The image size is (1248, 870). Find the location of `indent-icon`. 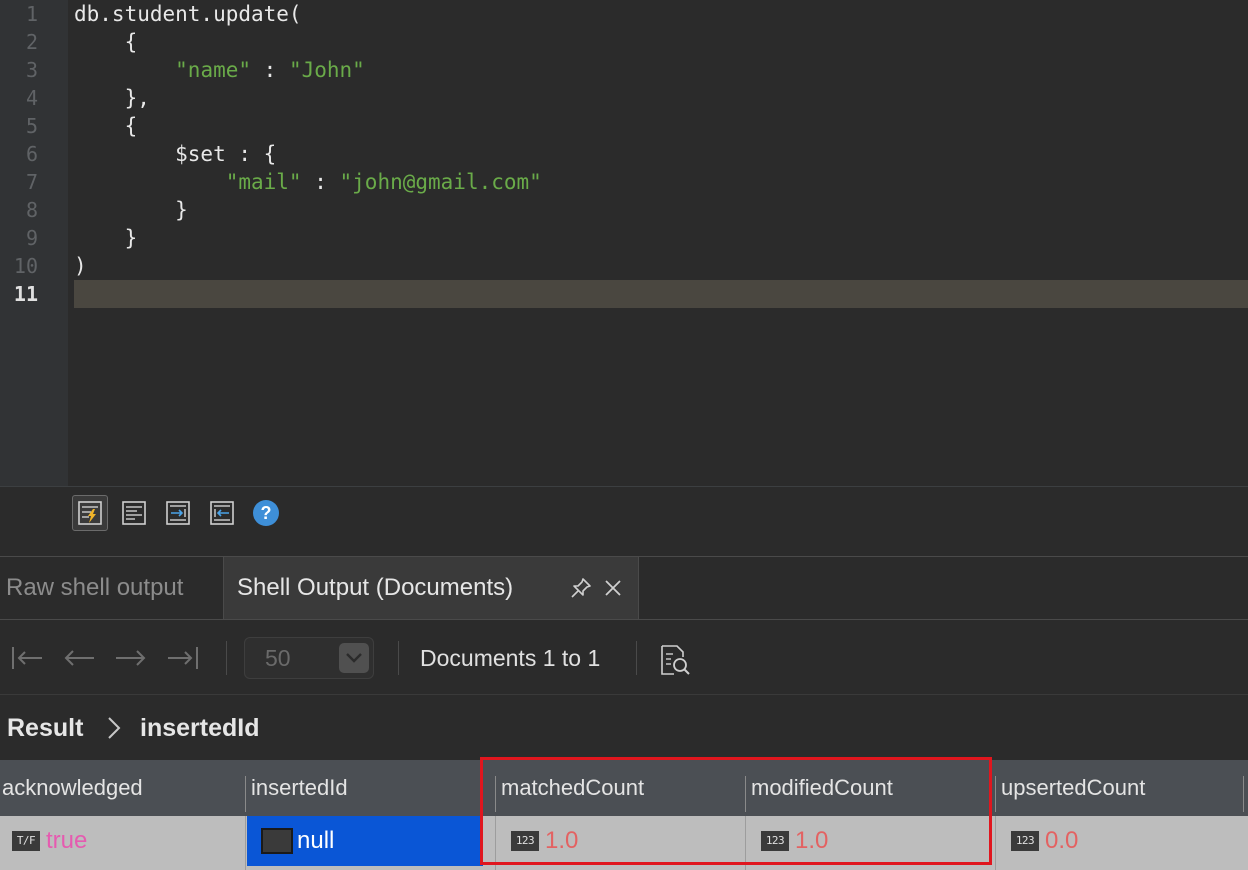

indent-icon is located at coordinates (178, 513).